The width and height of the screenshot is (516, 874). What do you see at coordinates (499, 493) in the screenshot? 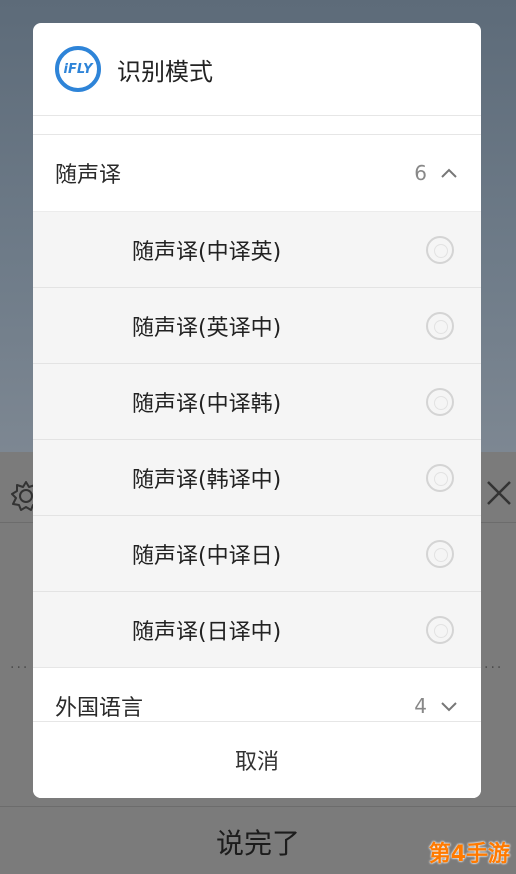
I see `close-icon` at bounding box center [499, 493].